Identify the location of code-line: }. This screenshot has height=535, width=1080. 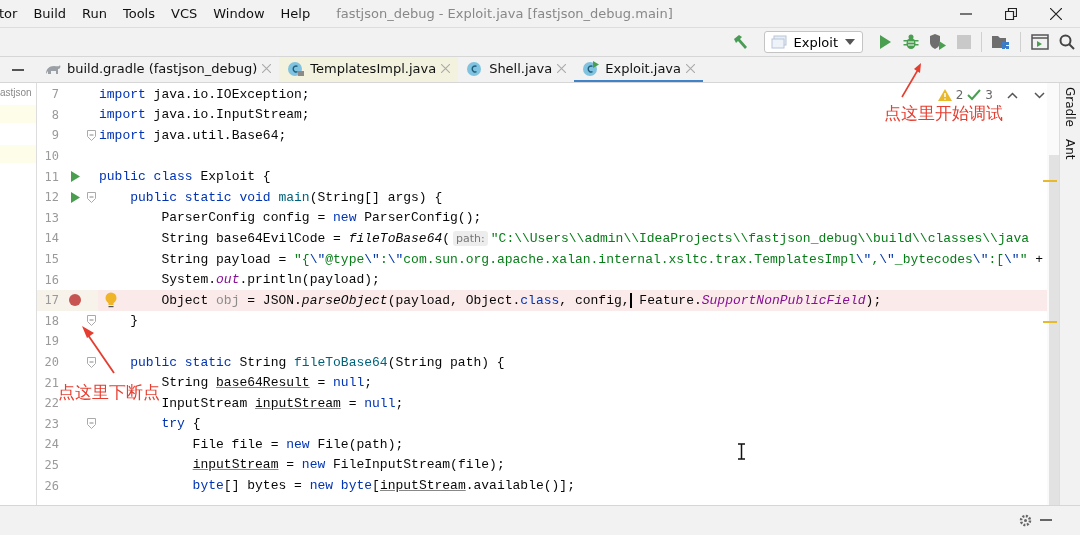
(133, 321).